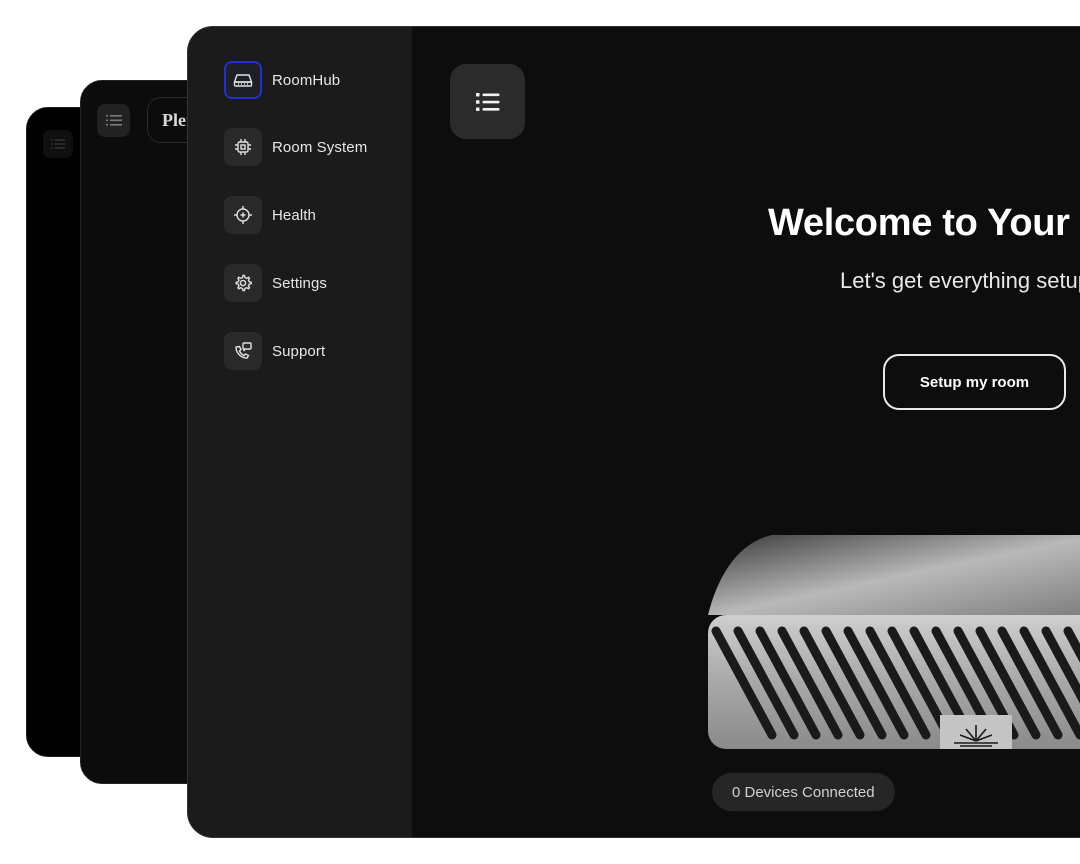  I want to click on device-status-badge: 0 Devices Connected, so click(803, 792).